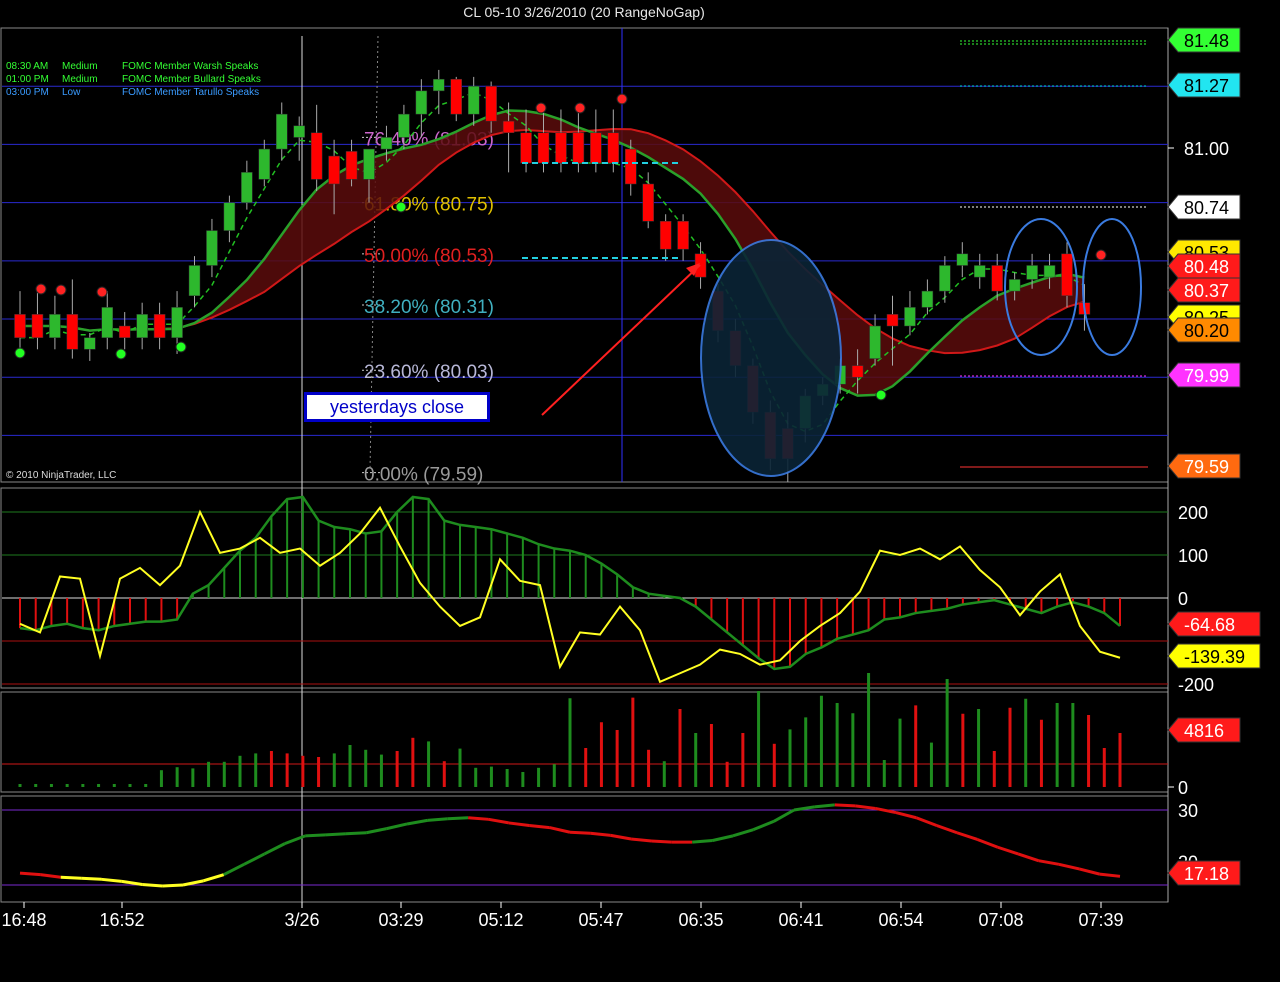 The image size is (1280, 982). What do you see at coordinates (1183, 788) in the screenshot?
I see `volume-tick-label: 0` at bounding box center [1183, 788].